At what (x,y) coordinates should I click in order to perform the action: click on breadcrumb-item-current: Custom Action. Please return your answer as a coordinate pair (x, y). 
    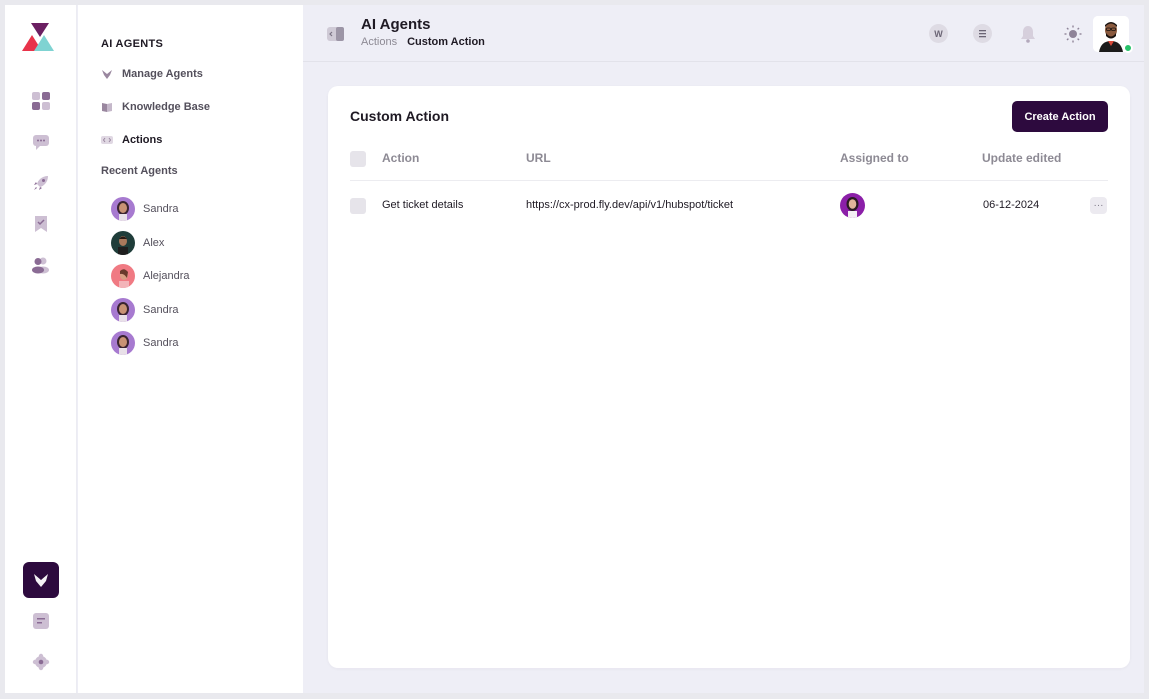
    Looking at the image, I should click on (446, 42).